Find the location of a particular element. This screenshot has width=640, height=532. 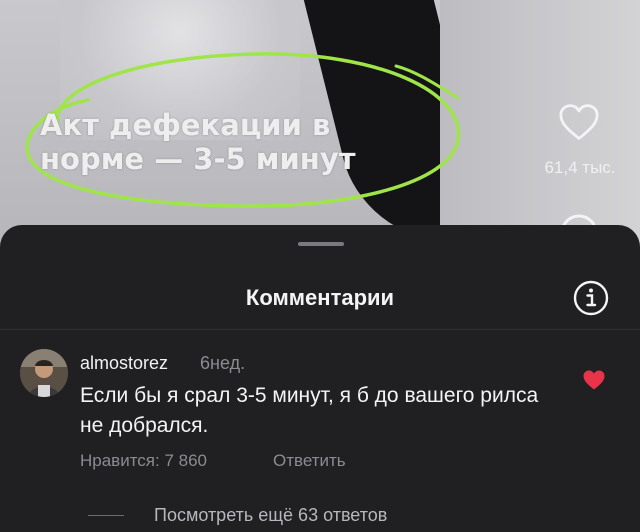

view-more-replies-button: Посмотреть ещё 63 ответов is located at coordinates (237, 515).